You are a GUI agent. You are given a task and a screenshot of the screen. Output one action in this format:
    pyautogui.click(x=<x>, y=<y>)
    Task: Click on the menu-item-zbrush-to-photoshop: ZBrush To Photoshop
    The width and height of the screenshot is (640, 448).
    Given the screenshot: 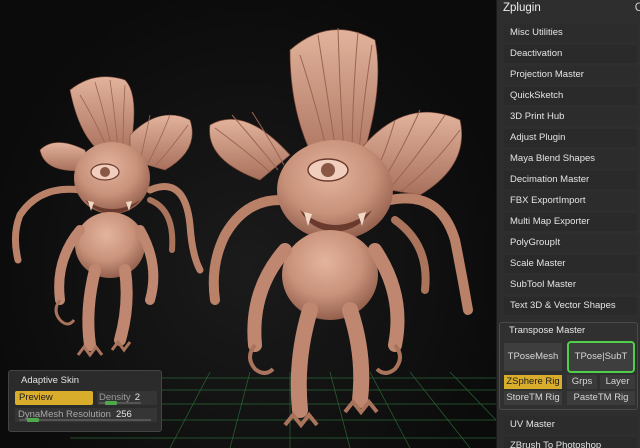 What is the action you would take?
    pyautogui.click(x=570, y=442)
    